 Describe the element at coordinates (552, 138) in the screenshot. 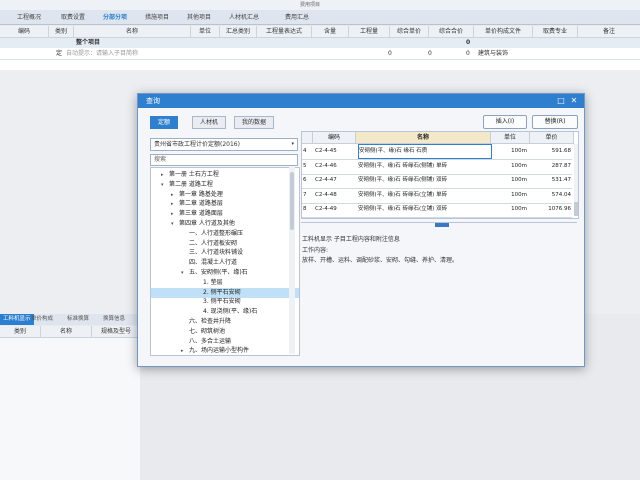

I see `col-header-price: 单价` at that location.